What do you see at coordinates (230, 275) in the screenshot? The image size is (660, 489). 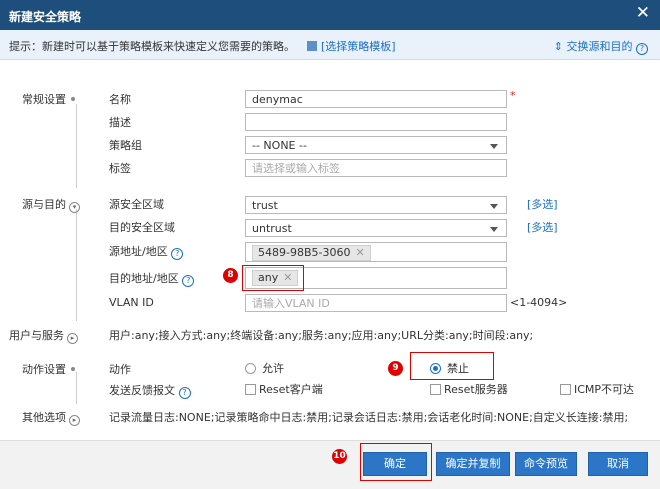 I see `step-badge-8: 8` at bounding box center [230, 275].